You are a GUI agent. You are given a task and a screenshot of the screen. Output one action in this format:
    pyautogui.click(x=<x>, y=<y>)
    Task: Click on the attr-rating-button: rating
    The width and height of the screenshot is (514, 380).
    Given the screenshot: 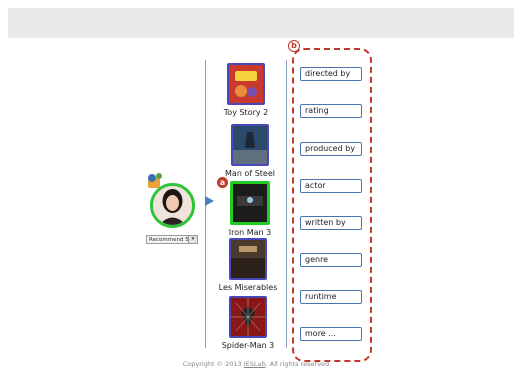 What is the action you would take?
    pyautogui.click(x=331, y=111)
    